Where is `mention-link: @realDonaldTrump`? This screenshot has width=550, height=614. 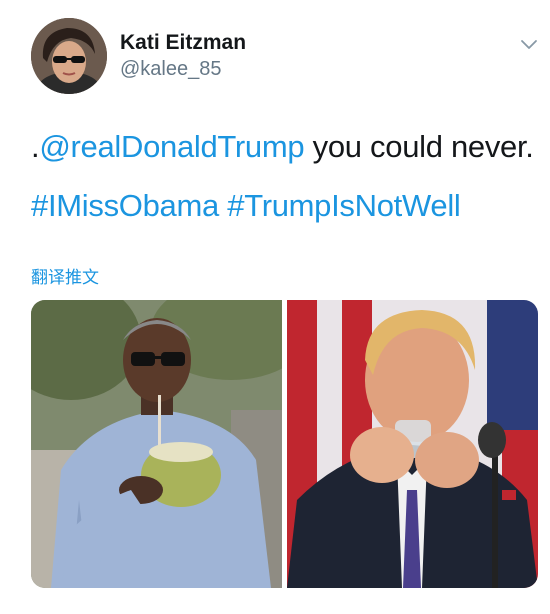 mention-link: @realDonaldTrump is located at coordinates (171, 146).